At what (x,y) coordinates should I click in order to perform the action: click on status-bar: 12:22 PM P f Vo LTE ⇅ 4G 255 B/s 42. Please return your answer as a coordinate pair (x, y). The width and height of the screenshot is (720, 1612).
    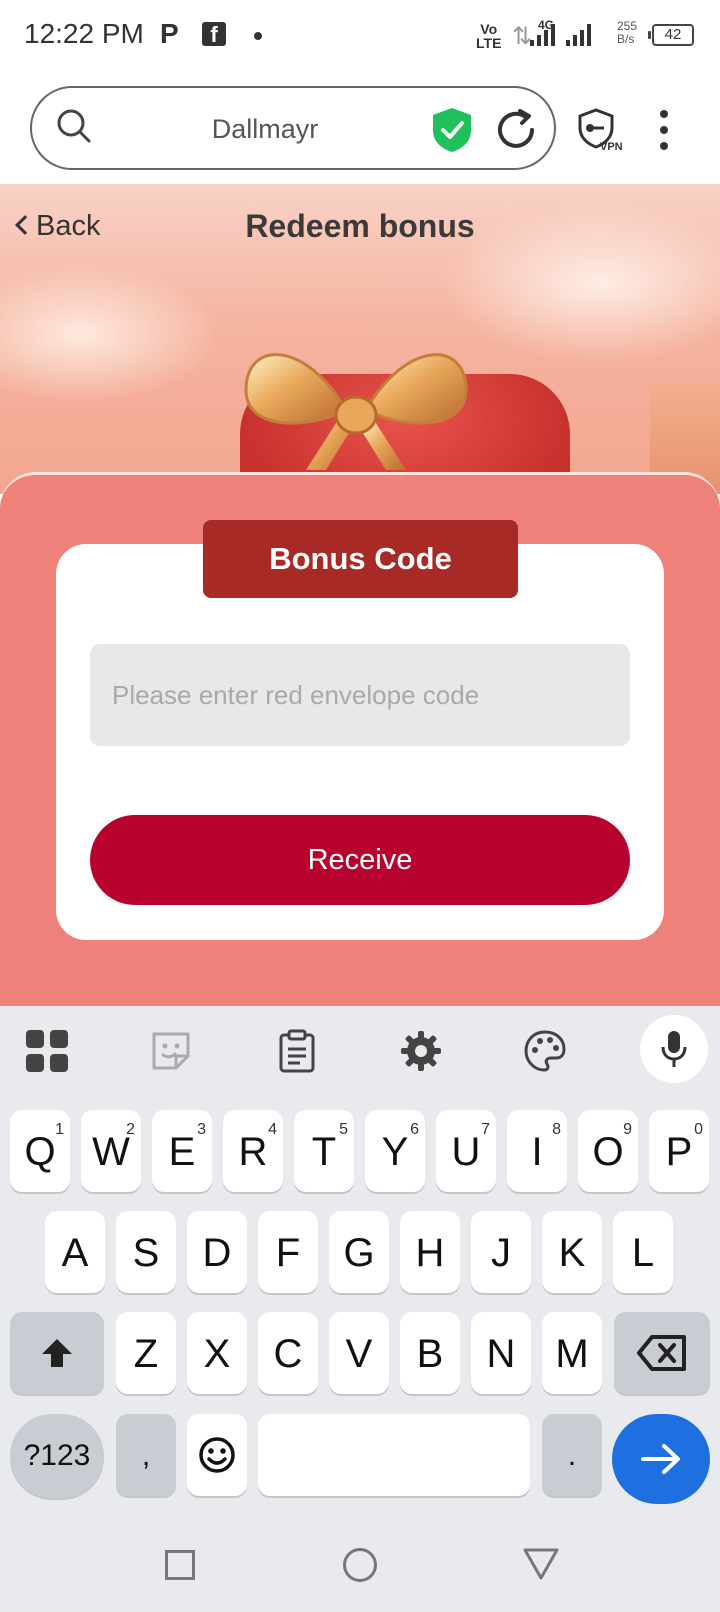
    Looking at the image, I should click on (360, 38).